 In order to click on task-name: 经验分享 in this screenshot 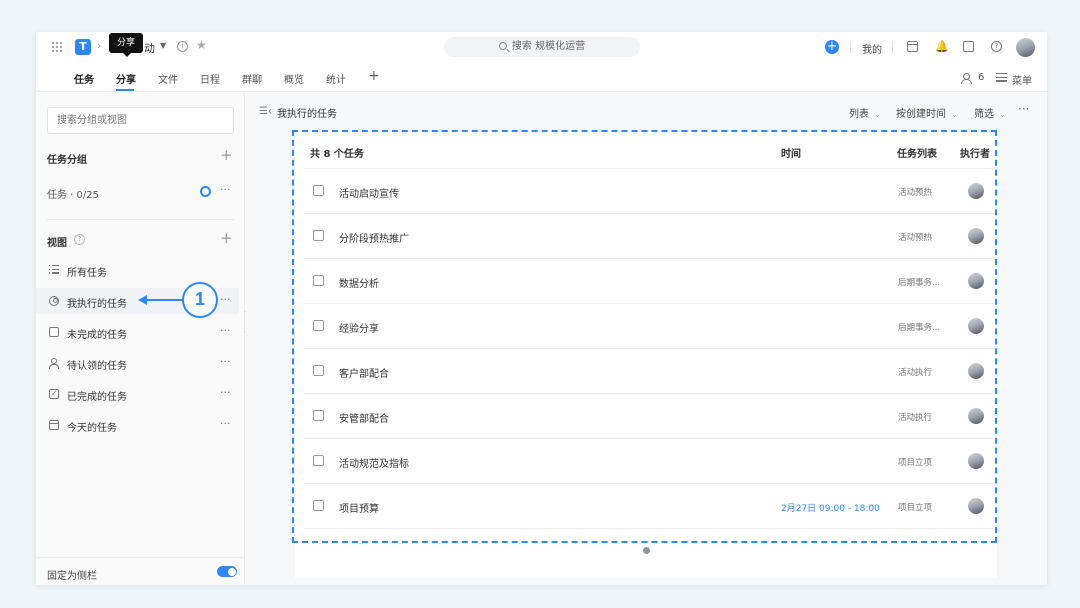, I will do `click(359, 327)`.